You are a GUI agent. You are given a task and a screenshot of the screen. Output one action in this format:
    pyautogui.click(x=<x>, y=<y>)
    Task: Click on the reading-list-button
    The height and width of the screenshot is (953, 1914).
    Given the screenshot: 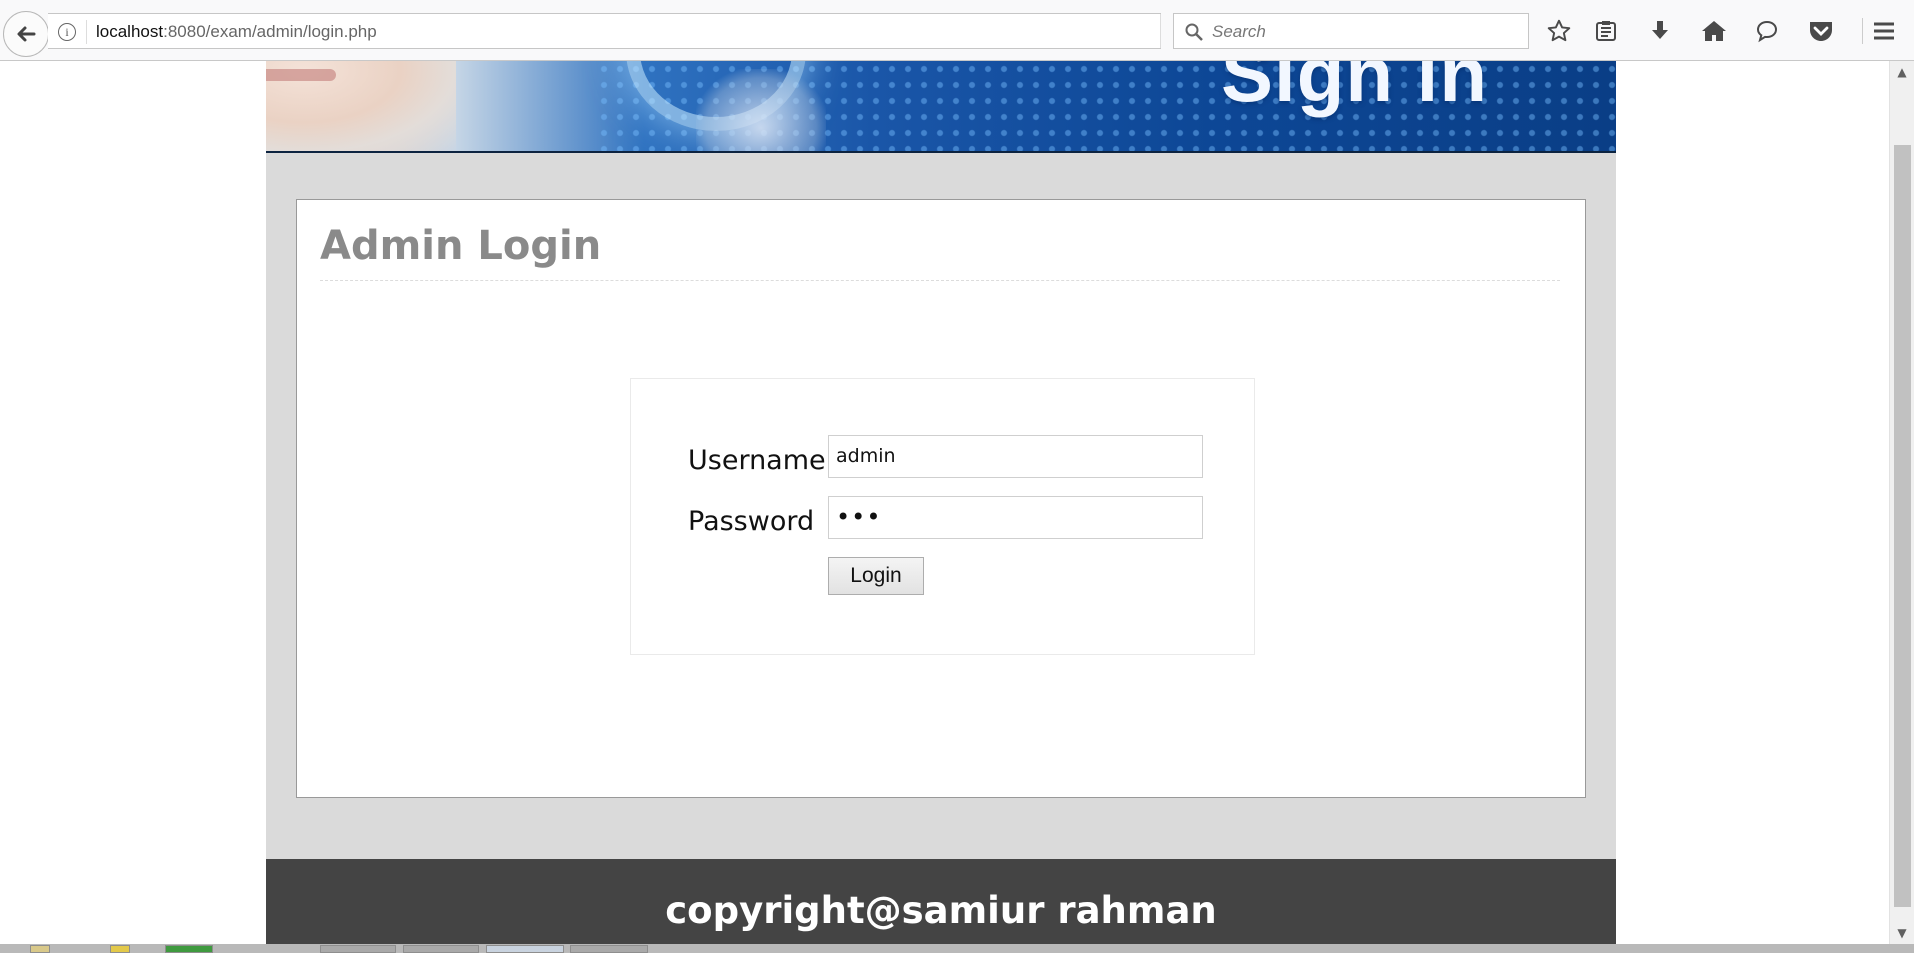 What is the action you would take?
    pyautogui.click(x=1606, y=31)
    